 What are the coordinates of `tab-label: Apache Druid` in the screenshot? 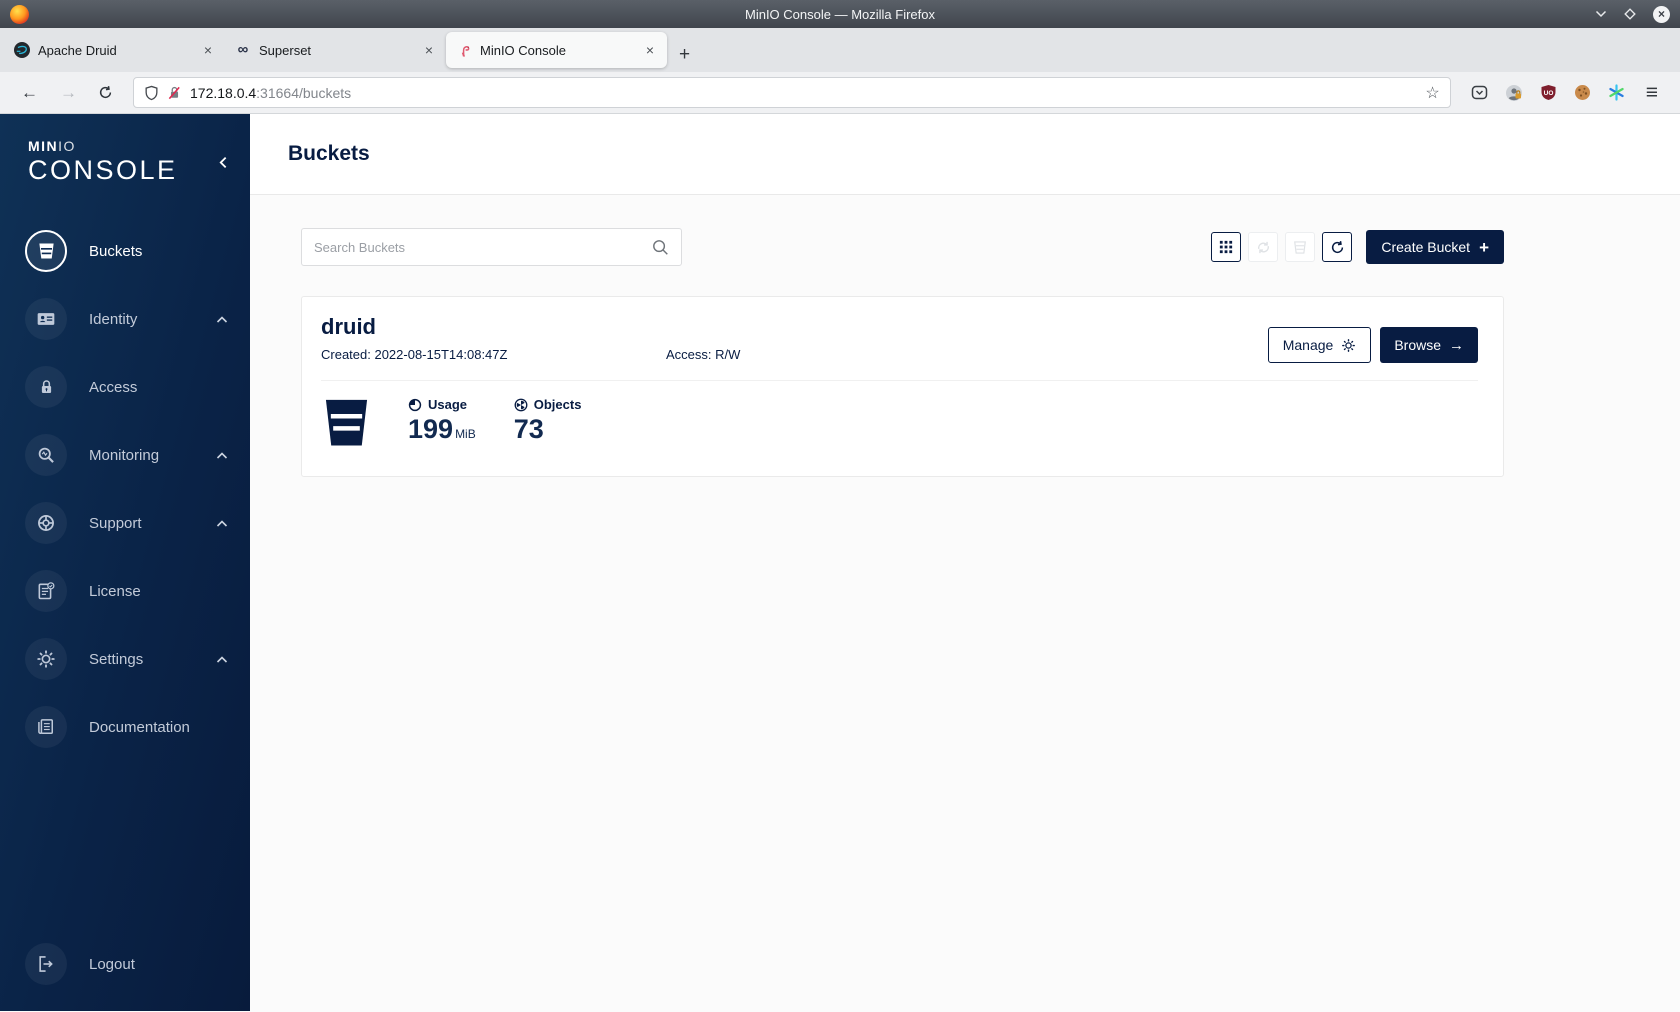 It's located at (77, 50).